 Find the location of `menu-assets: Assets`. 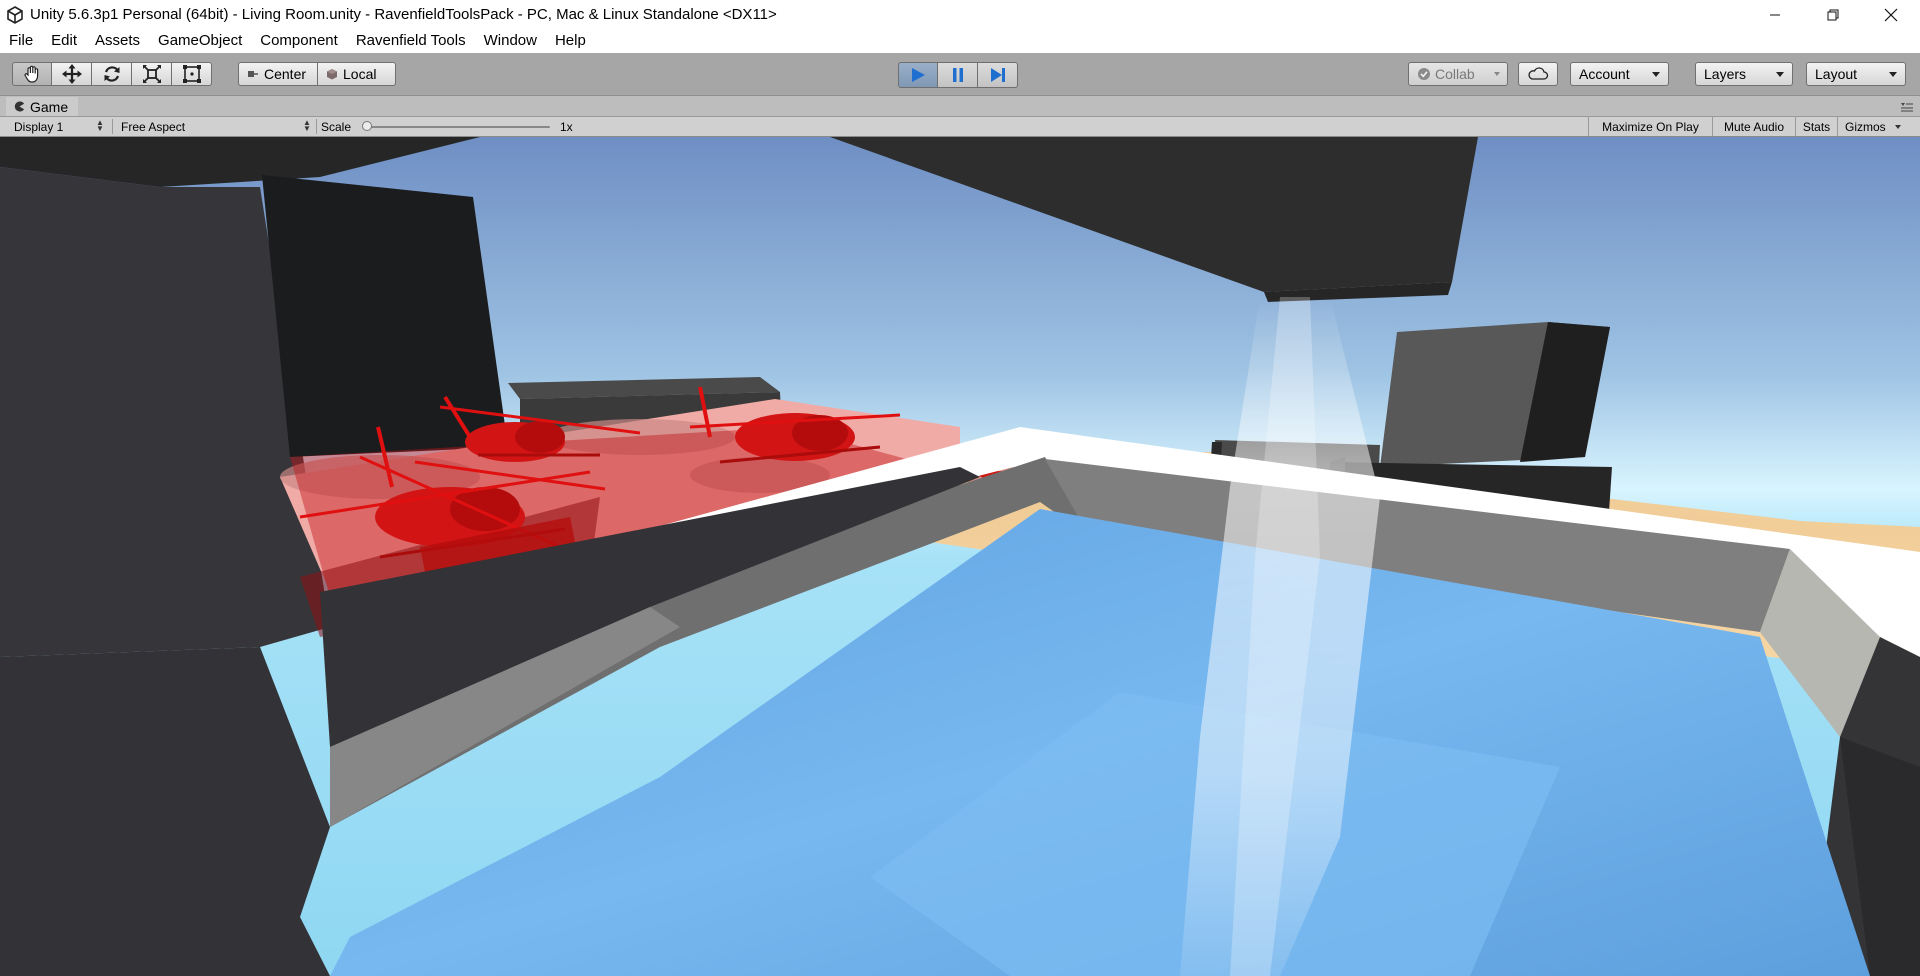

menu-assets: Assets is located at coordinates (117, 41).